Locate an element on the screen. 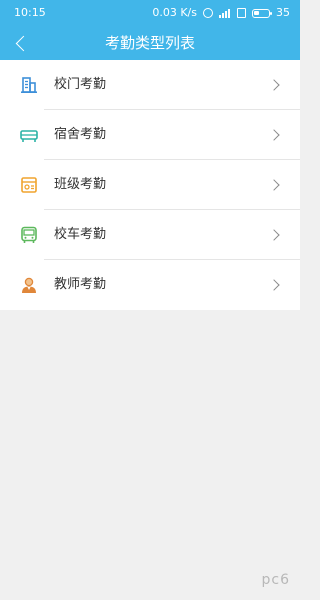  status-time: 10:15 is located at coordinates (30, 12).